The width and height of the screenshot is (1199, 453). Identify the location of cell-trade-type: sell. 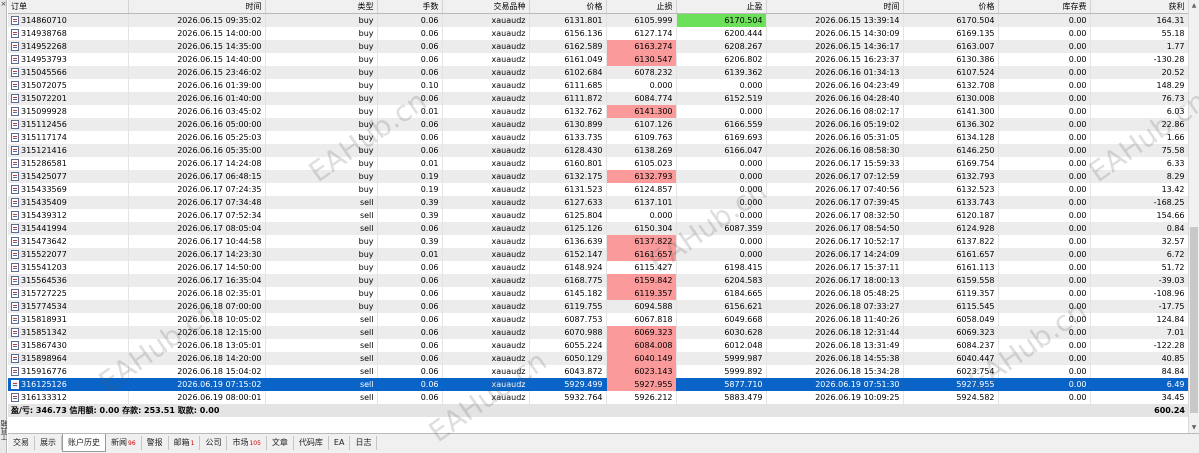
(321, 215).